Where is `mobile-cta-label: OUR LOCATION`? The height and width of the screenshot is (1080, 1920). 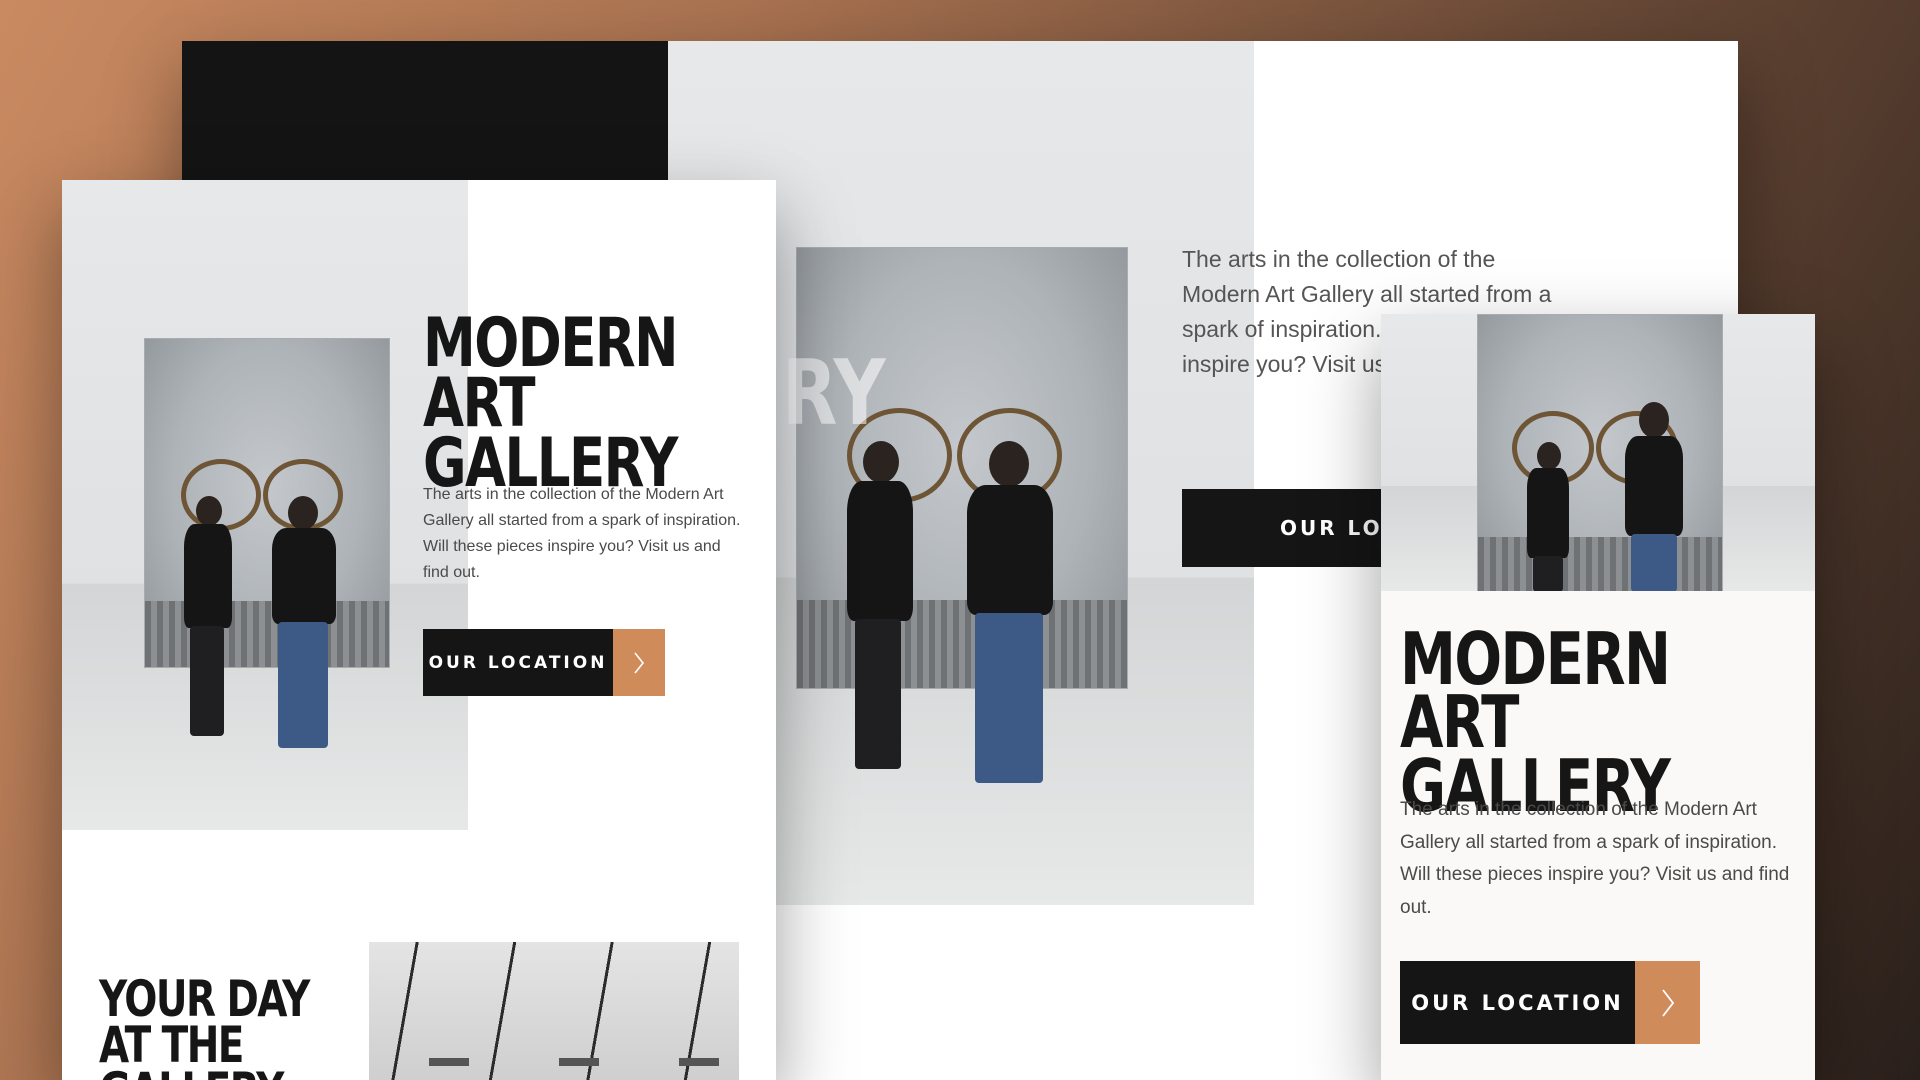
mobile-cta-label: OUR LOCATION is located at coordinates (1517, 1002).